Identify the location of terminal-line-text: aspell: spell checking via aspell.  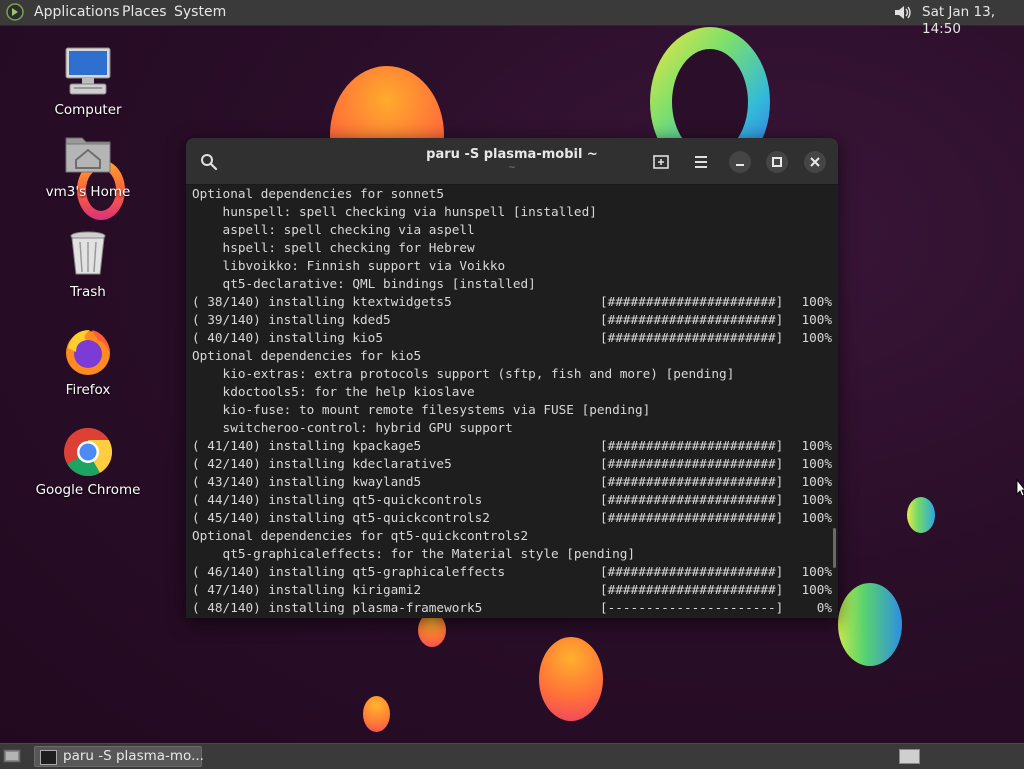
(333, 229).